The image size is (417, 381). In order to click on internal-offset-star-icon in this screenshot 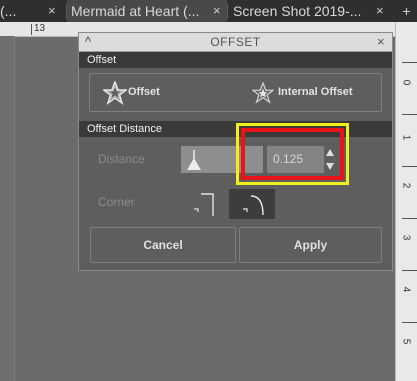, I will do `click(263, 93)`.